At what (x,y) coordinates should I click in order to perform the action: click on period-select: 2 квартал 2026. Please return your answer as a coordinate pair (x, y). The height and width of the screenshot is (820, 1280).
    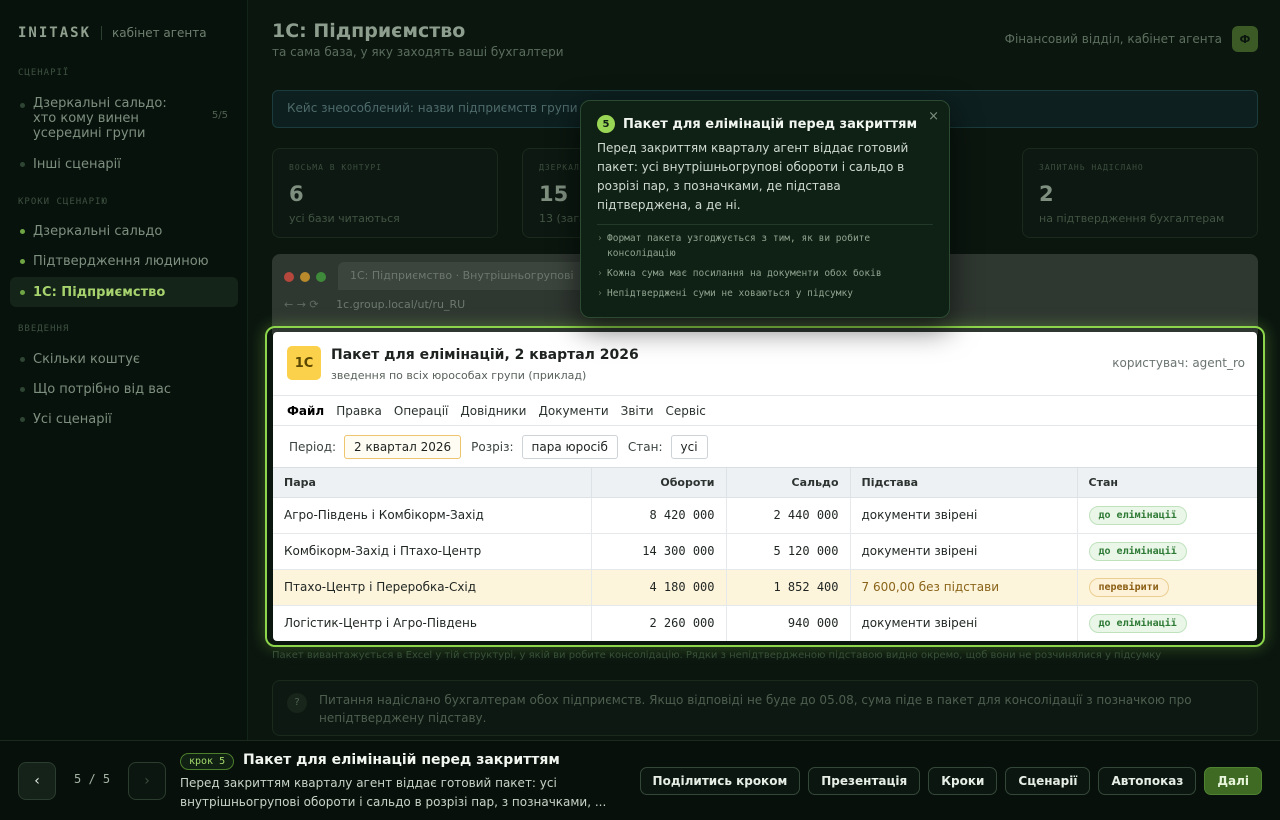
    Looking at the image, I should click on (403, 446).